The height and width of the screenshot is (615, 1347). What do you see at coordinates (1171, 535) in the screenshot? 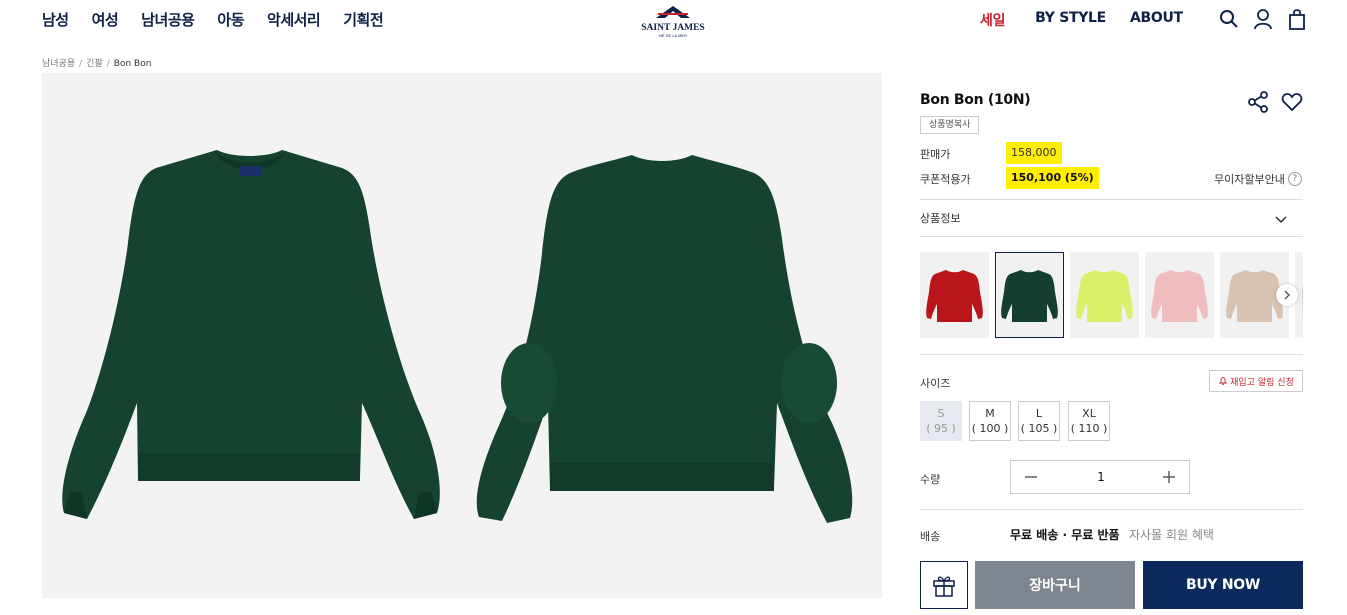
I see `shipping-sub: 자사몰 회원 혜택` at bounding box center [1171, 535].